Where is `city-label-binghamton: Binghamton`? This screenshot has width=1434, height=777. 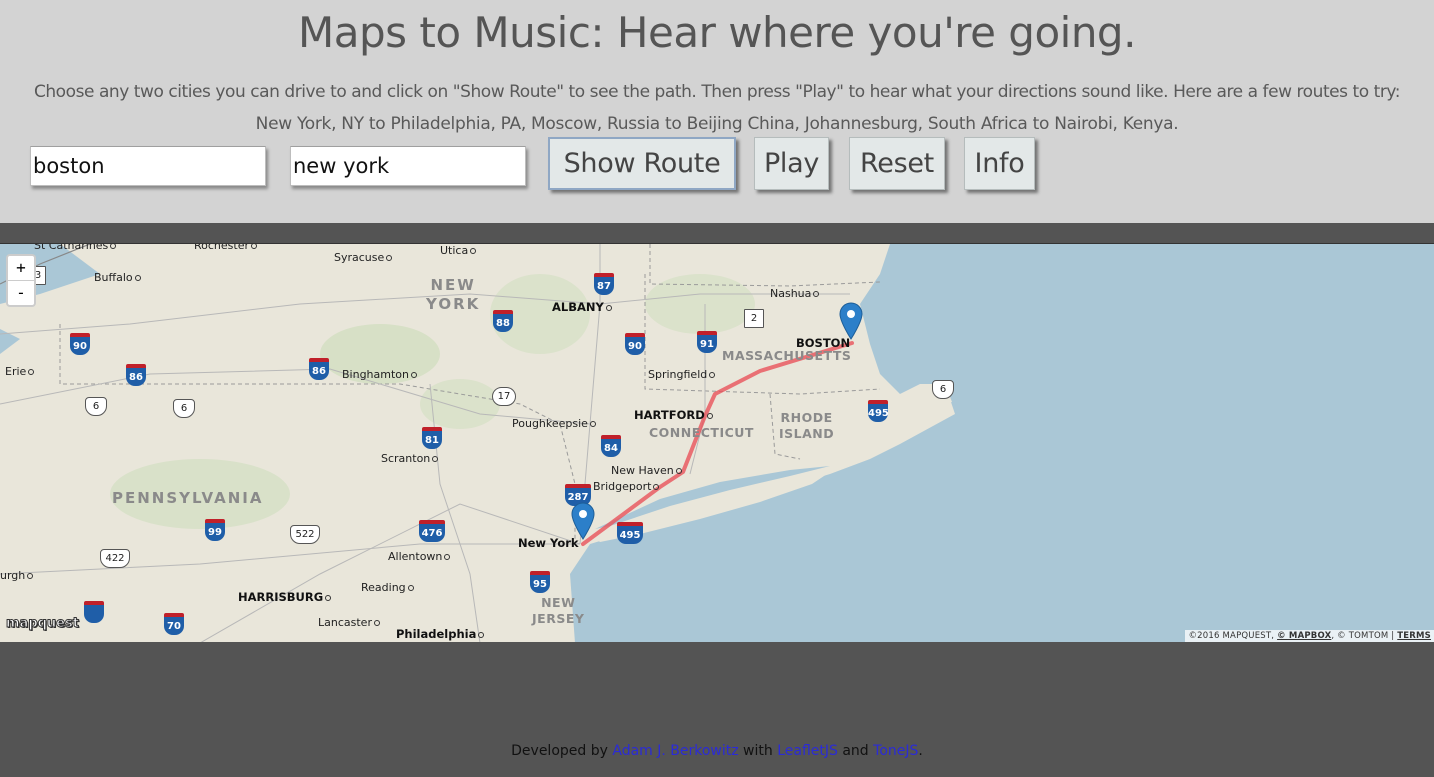
city-label-binghamton: Binghamton is located at coordinates (379, 374).